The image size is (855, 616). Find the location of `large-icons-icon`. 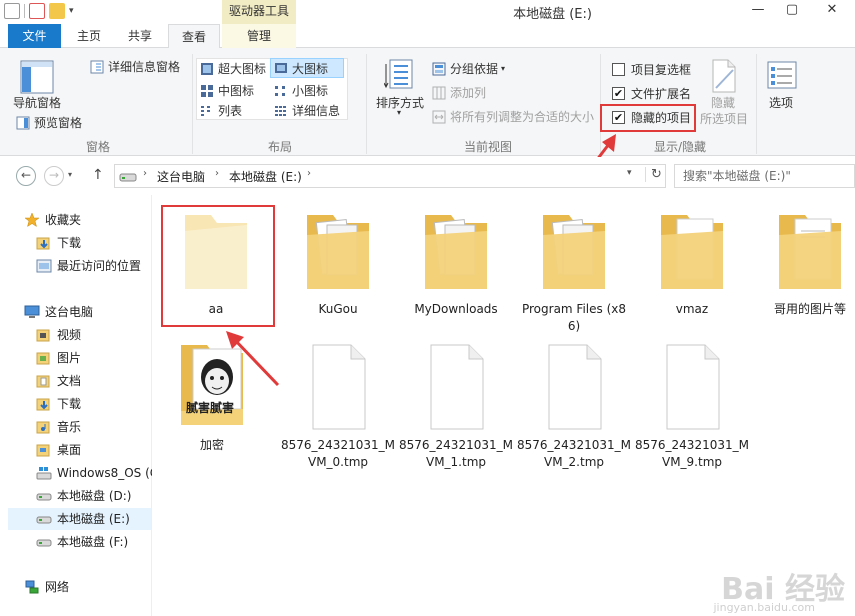

large-icons-icon is located at coordinates (281, 68).